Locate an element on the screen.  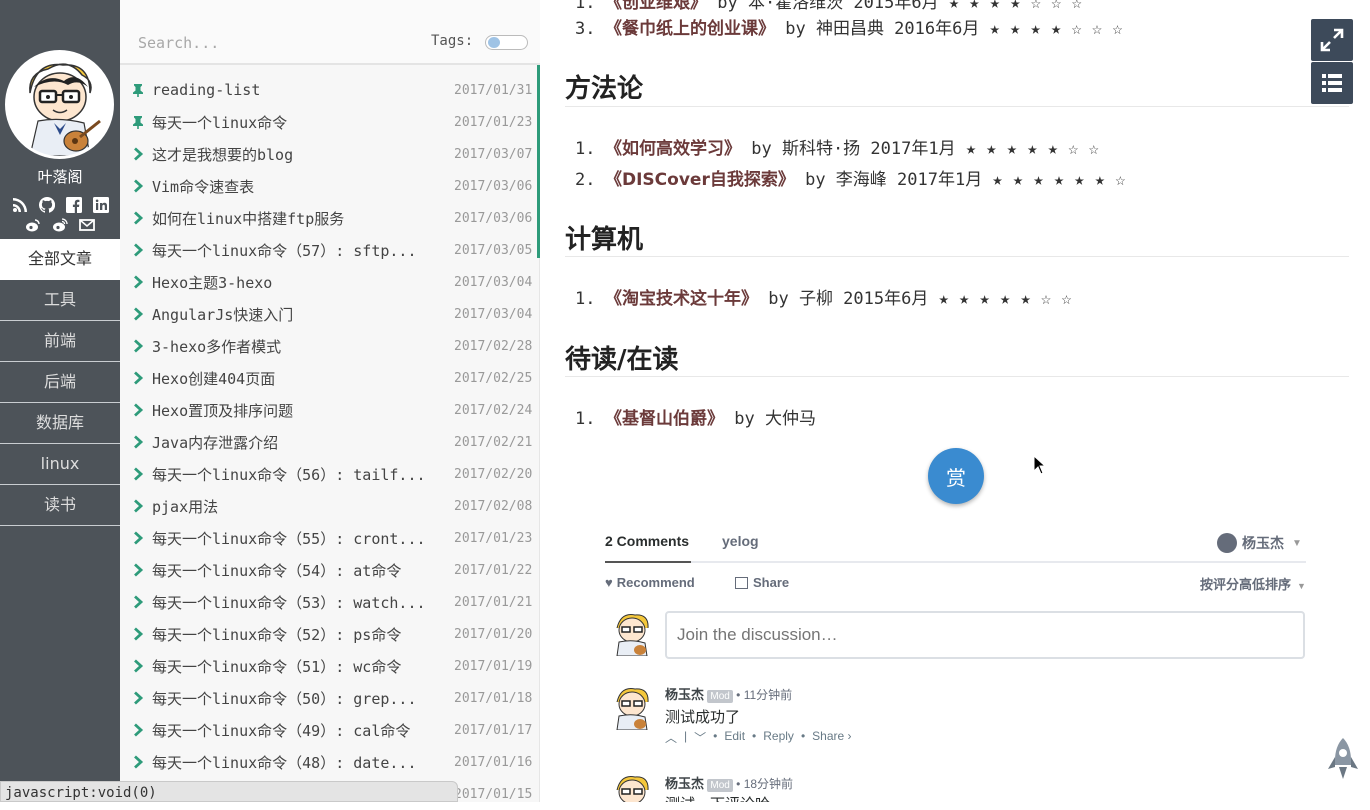
site-name: 叶落阁 is located at coordinates (60, 176).